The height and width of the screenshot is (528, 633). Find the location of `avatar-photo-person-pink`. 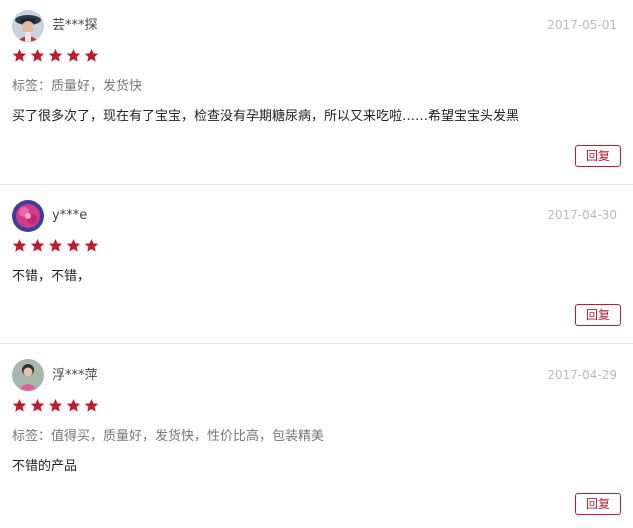

avatar-photo-person-pink is located at coordinates (28, 375).